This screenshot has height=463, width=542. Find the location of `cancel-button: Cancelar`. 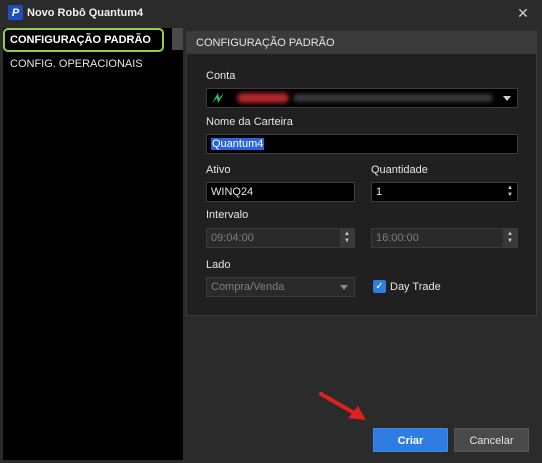

cancel-button: Cancelar is located at coordinates (491, 440).